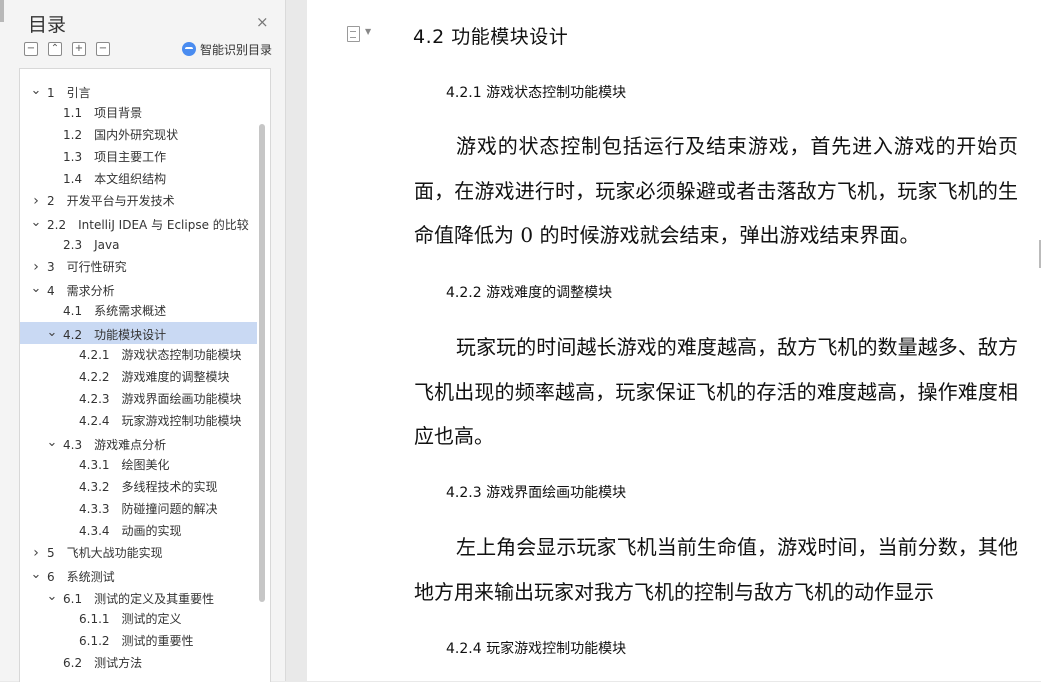 The height and width of the screenshot is (682, 1041). I want to click on chevron-down-icon: ▼, so click(368, 31).